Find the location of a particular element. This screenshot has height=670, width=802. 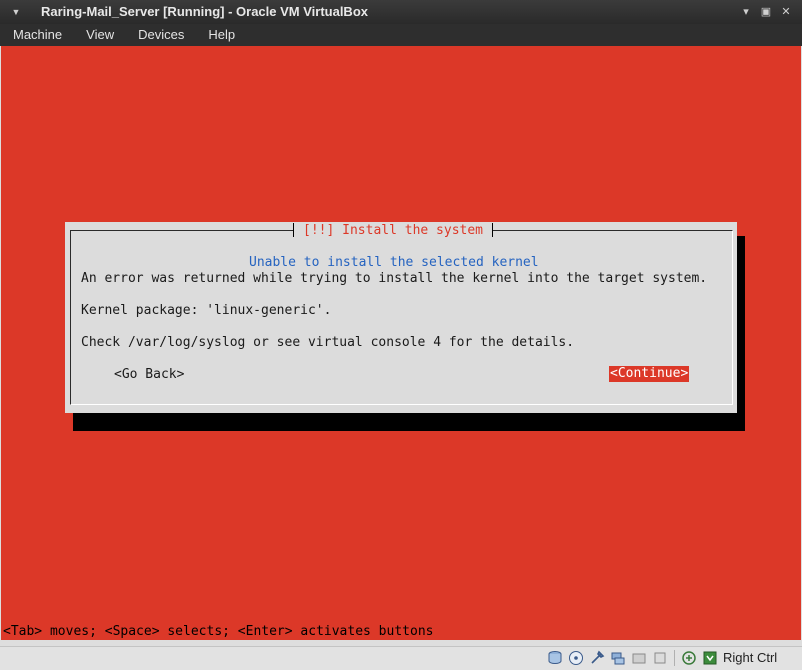

menu-devices: Devices is located at coordinates (160, 35).